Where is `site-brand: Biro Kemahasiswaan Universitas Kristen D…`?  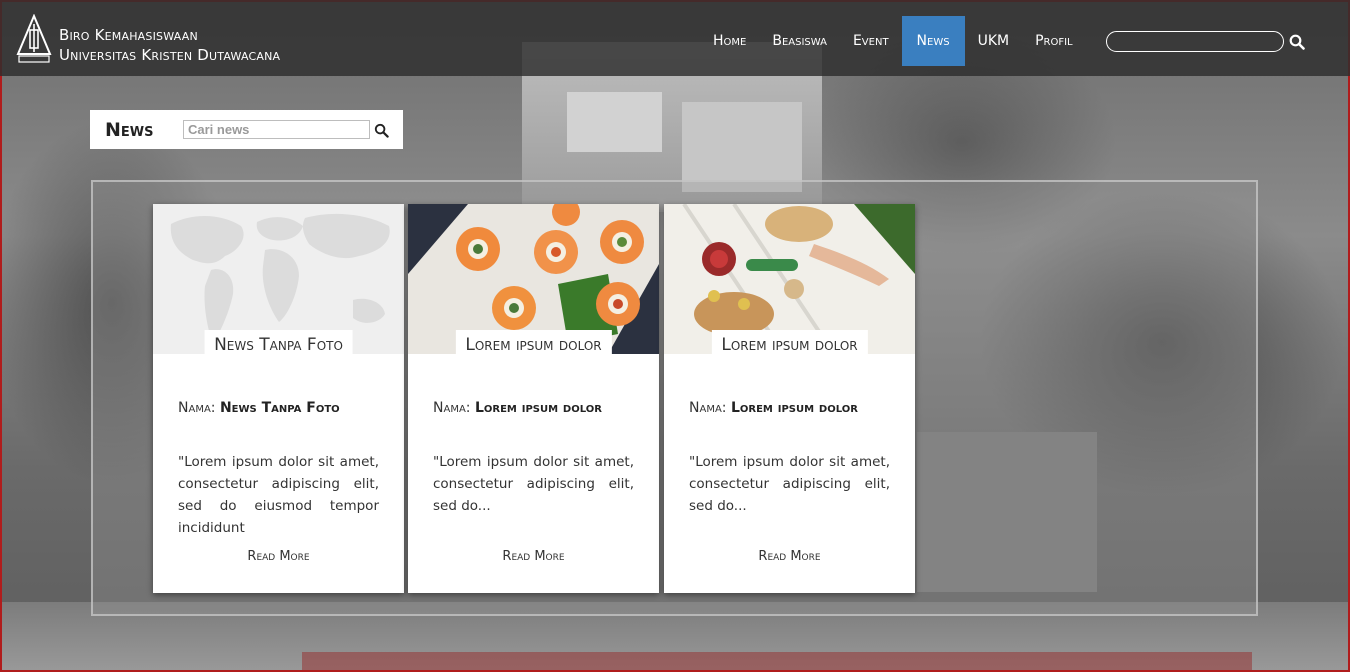 site-brand: Biro Kemahasiswaan Universitas Kristen D… is located at coordinates (169, 45).